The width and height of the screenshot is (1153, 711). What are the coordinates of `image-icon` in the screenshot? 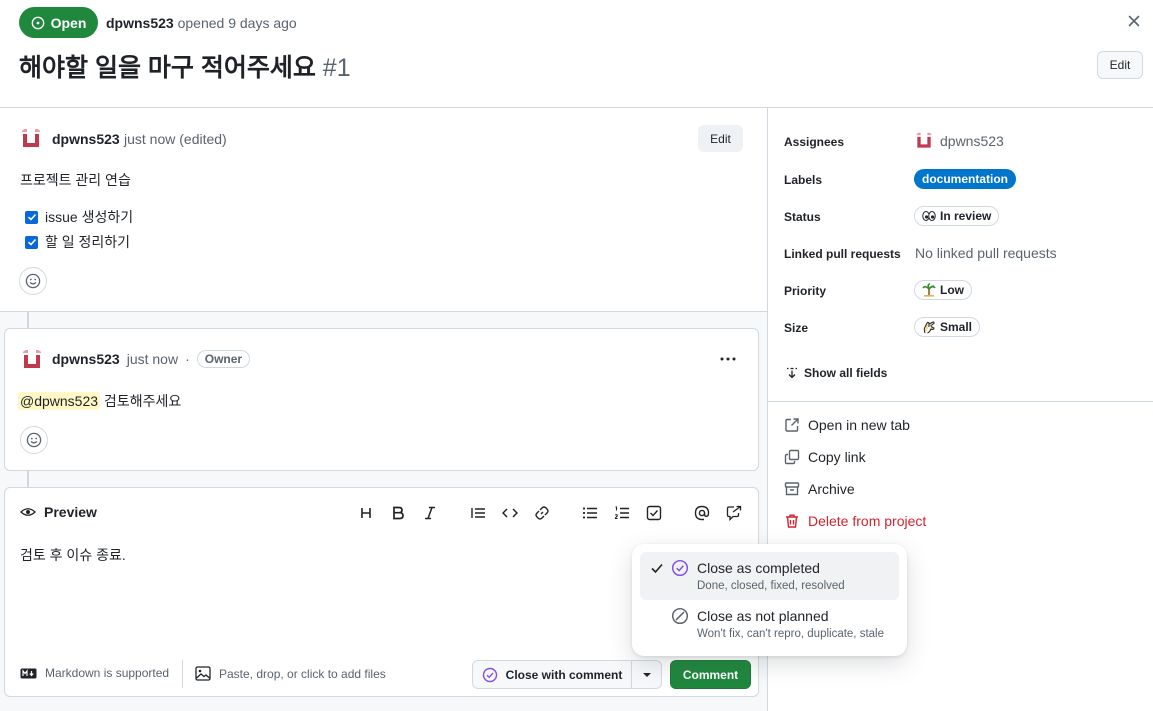 It's located at (203, 673).